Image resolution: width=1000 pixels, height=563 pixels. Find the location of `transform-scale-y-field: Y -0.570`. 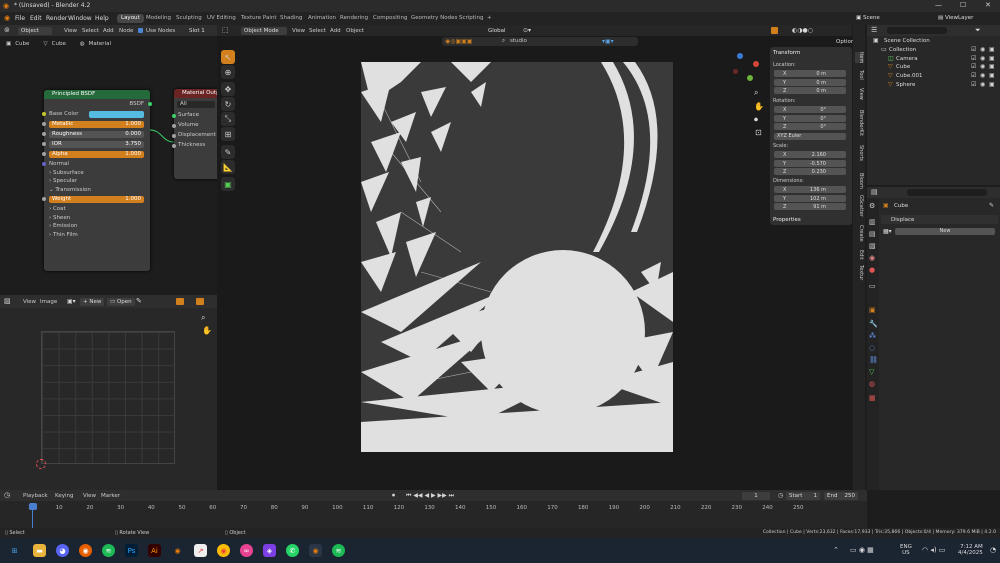

transform-scale-y-field: Y -0.570 is located at coordinates (810, 163).